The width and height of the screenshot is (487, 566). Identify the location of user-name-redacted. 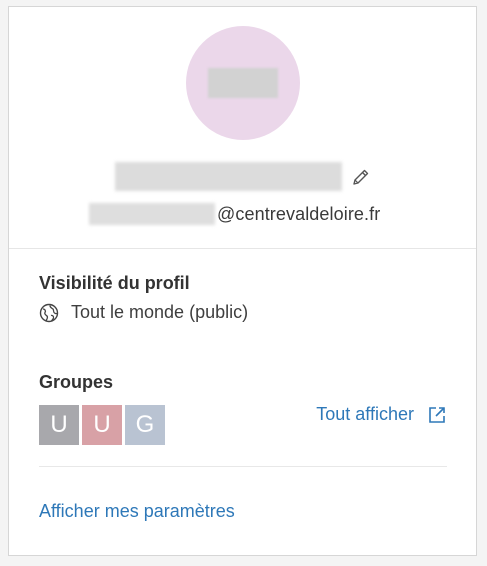
(228, 176).